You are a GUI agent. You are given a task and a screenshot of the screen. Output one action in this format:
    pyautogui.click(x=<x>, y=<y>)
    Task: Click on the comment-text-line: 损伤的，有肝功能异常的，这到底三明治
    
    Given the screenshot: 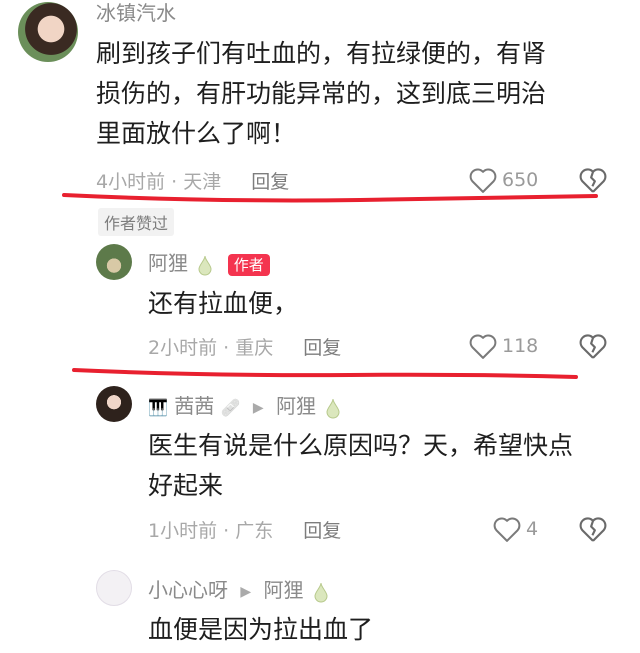 What is the action you would take?
    pyautogui.click(x=321, y=93)
    